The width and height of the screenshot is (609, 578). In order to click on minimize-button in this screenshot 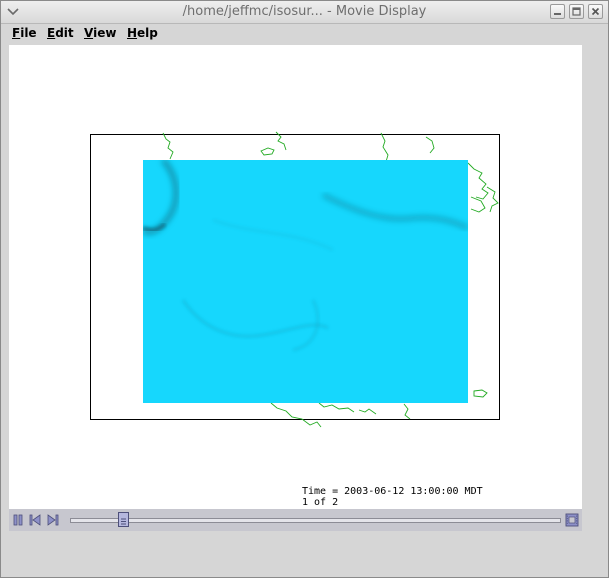, I will do `click(557, 11)`.